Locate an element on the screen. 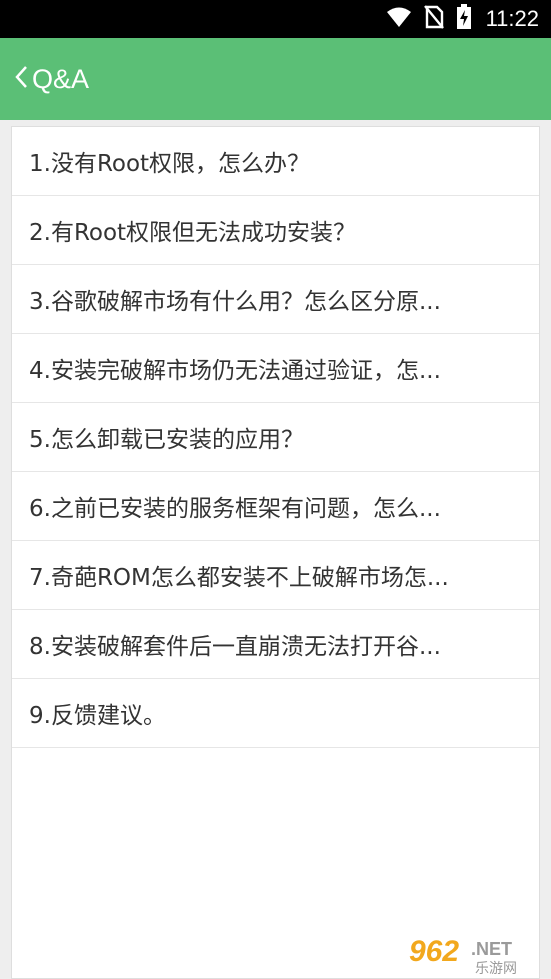 Image resolution: width=551 pixels, height=979 pixels. qa-item-2: 2.有Root权限但无法成功安装？ is located at coordinates (275, 230).